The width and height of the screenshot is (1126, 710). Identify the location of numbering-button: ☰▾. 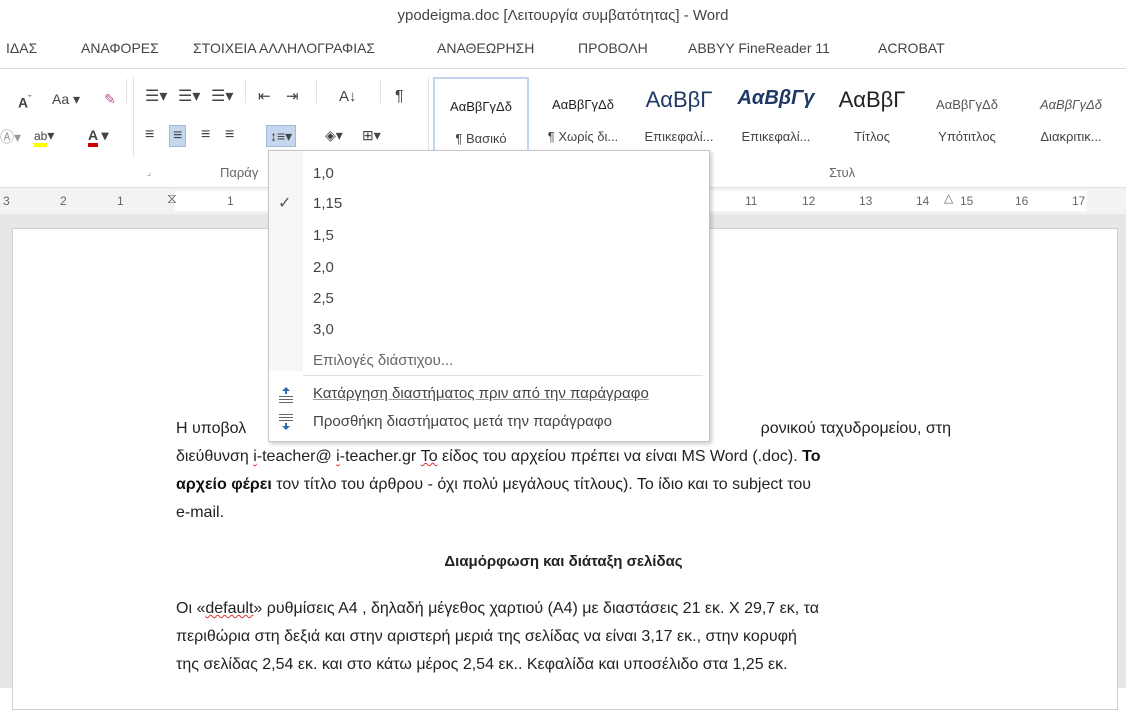
(189, 97).